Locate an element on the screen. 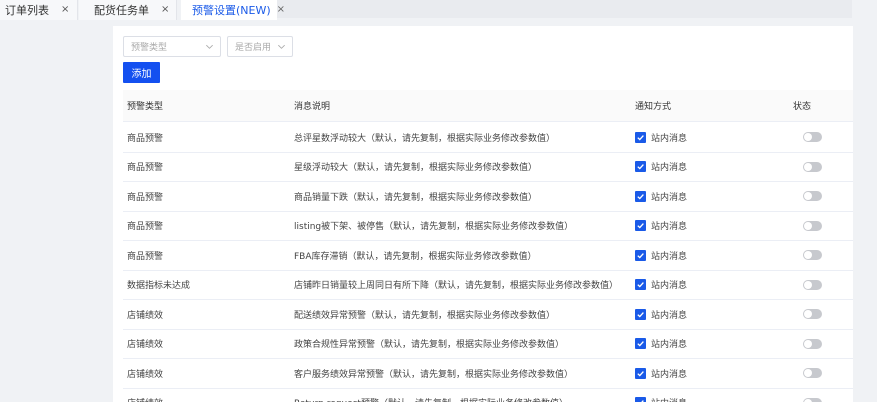  tab-bar: 订单列表 × 配货任务单 × 预警设置(NEW) × is located at coordinates (438, 10).